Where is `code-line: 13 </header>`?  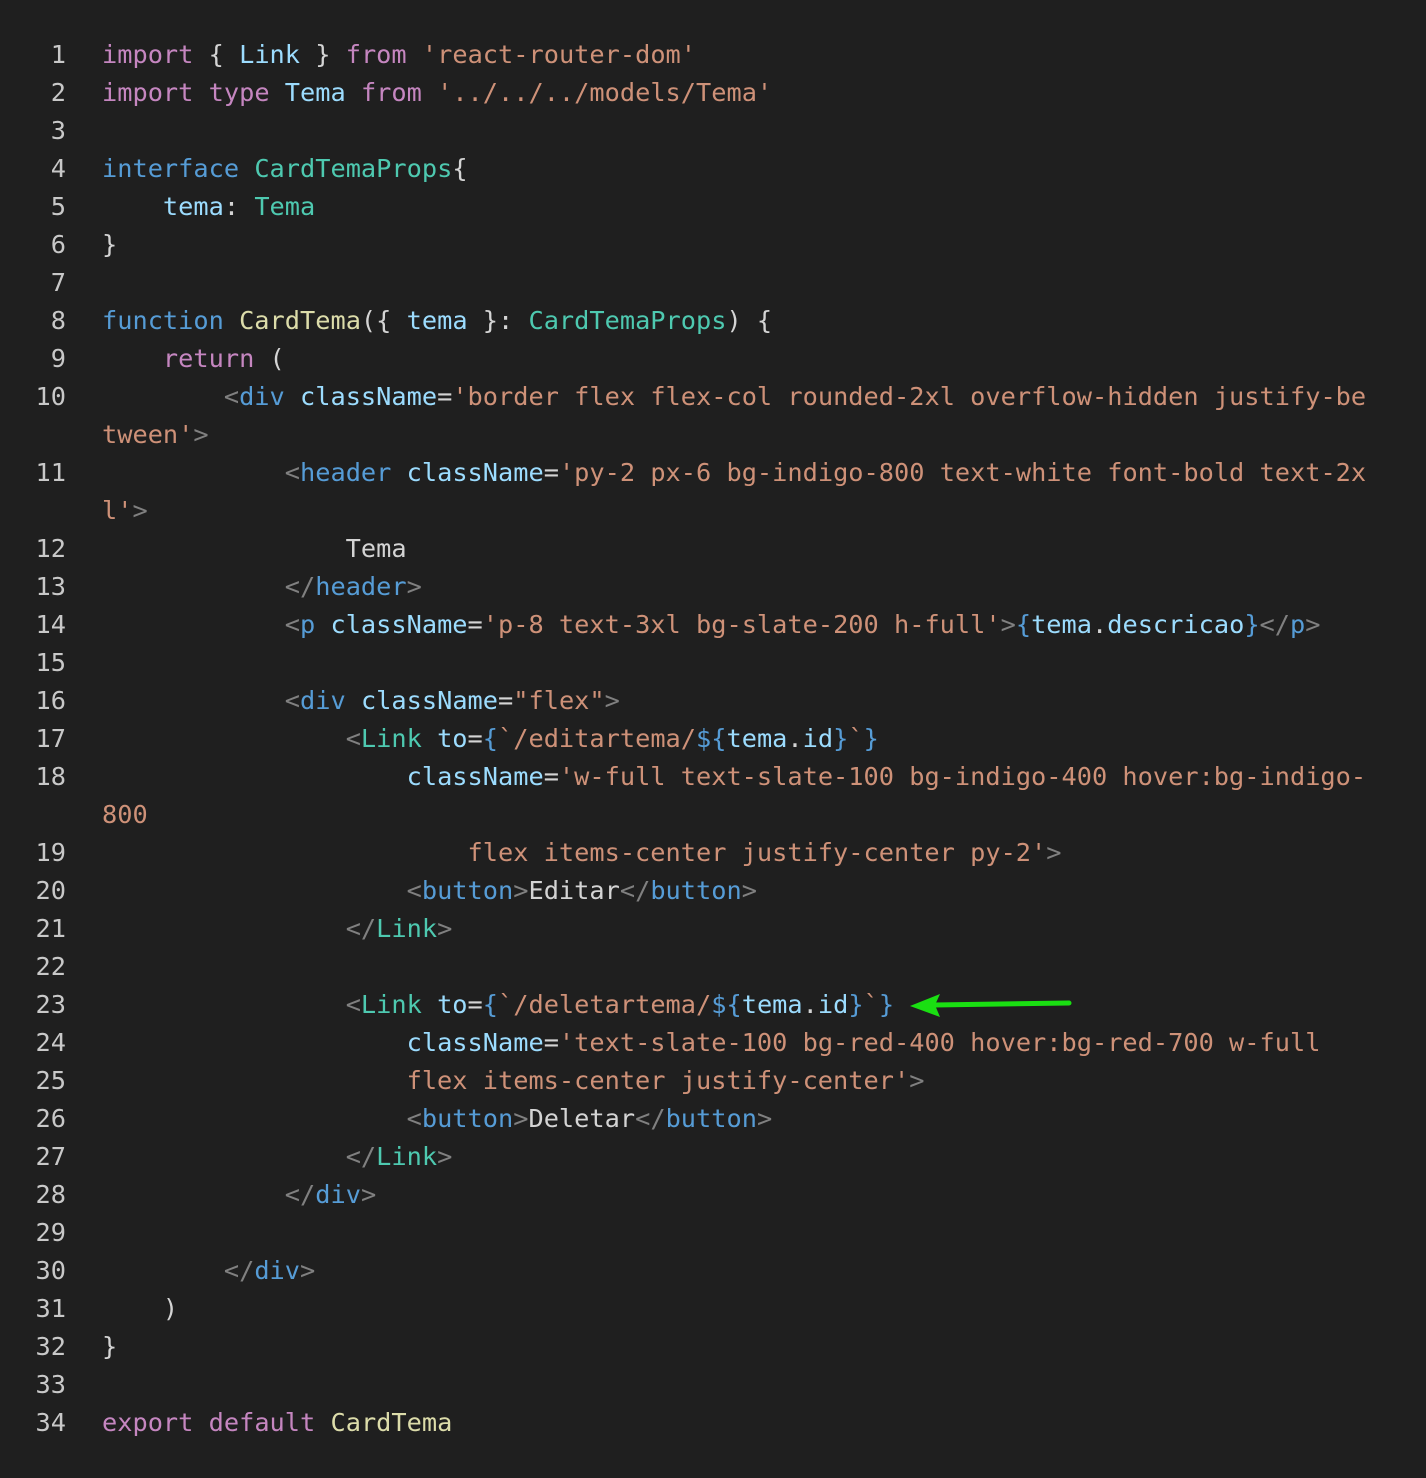 code-line: 13 </header> is located at coordinates (713, 587).